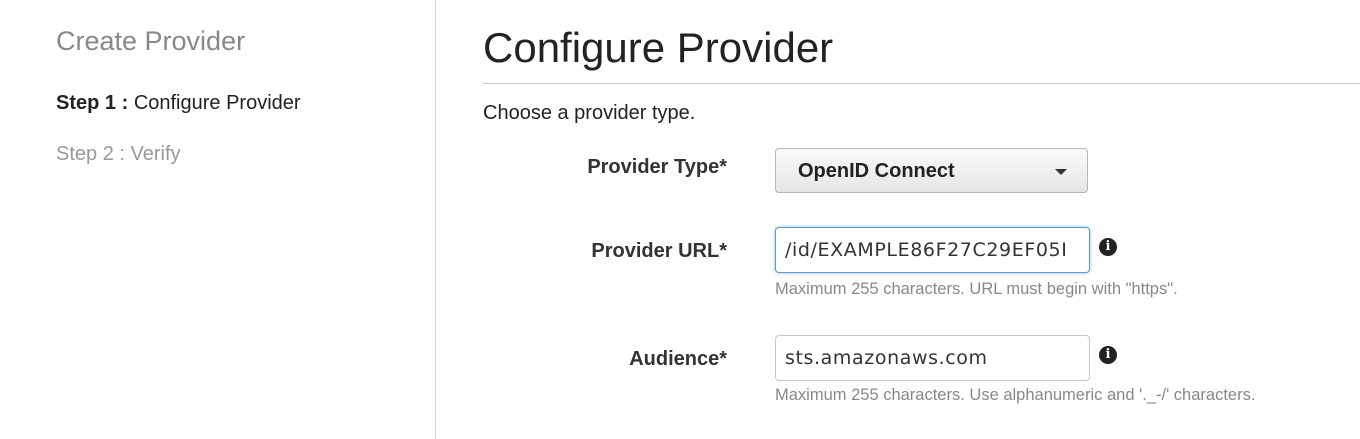 This screenshot has width=1360, height=439. I want to click on page-title: Configure Provider, so click(658, 47).